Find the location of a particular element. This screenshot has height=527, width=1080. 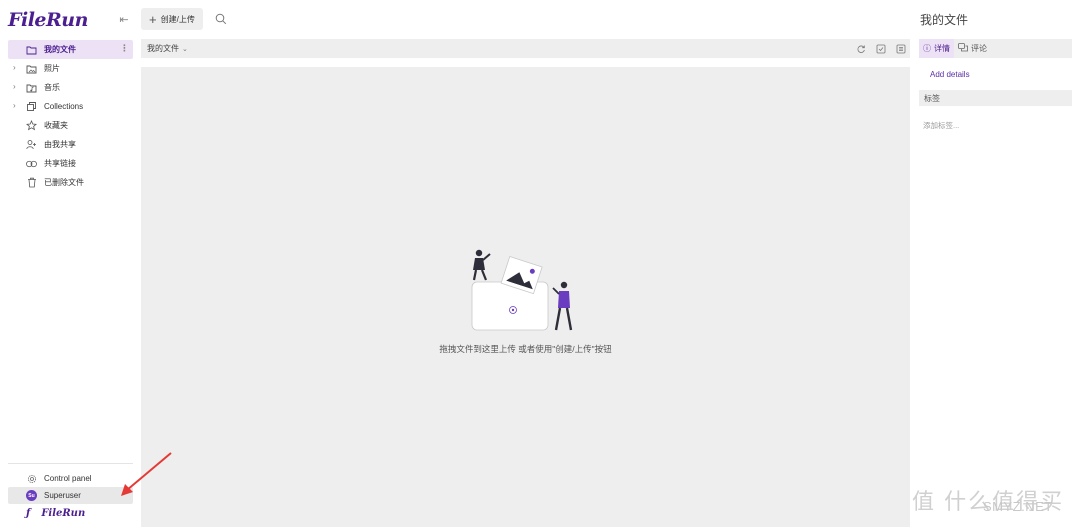

tab-details: ⓘ 详情 is located at coordinates (936, 48).